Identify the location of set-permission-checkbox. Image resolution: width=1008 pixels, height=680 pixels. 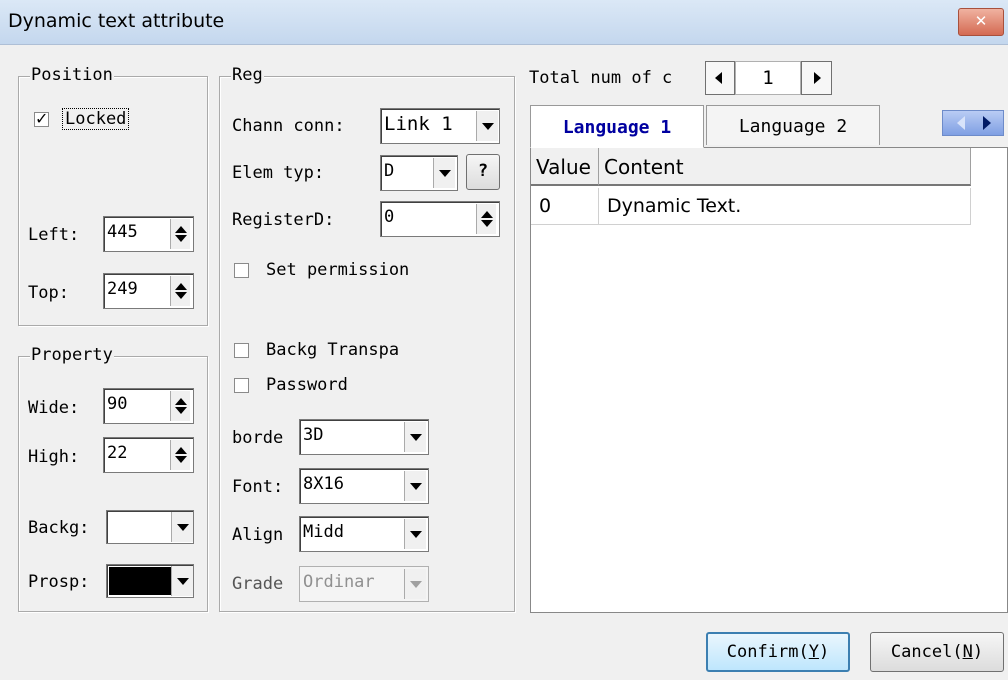
(241, 270).